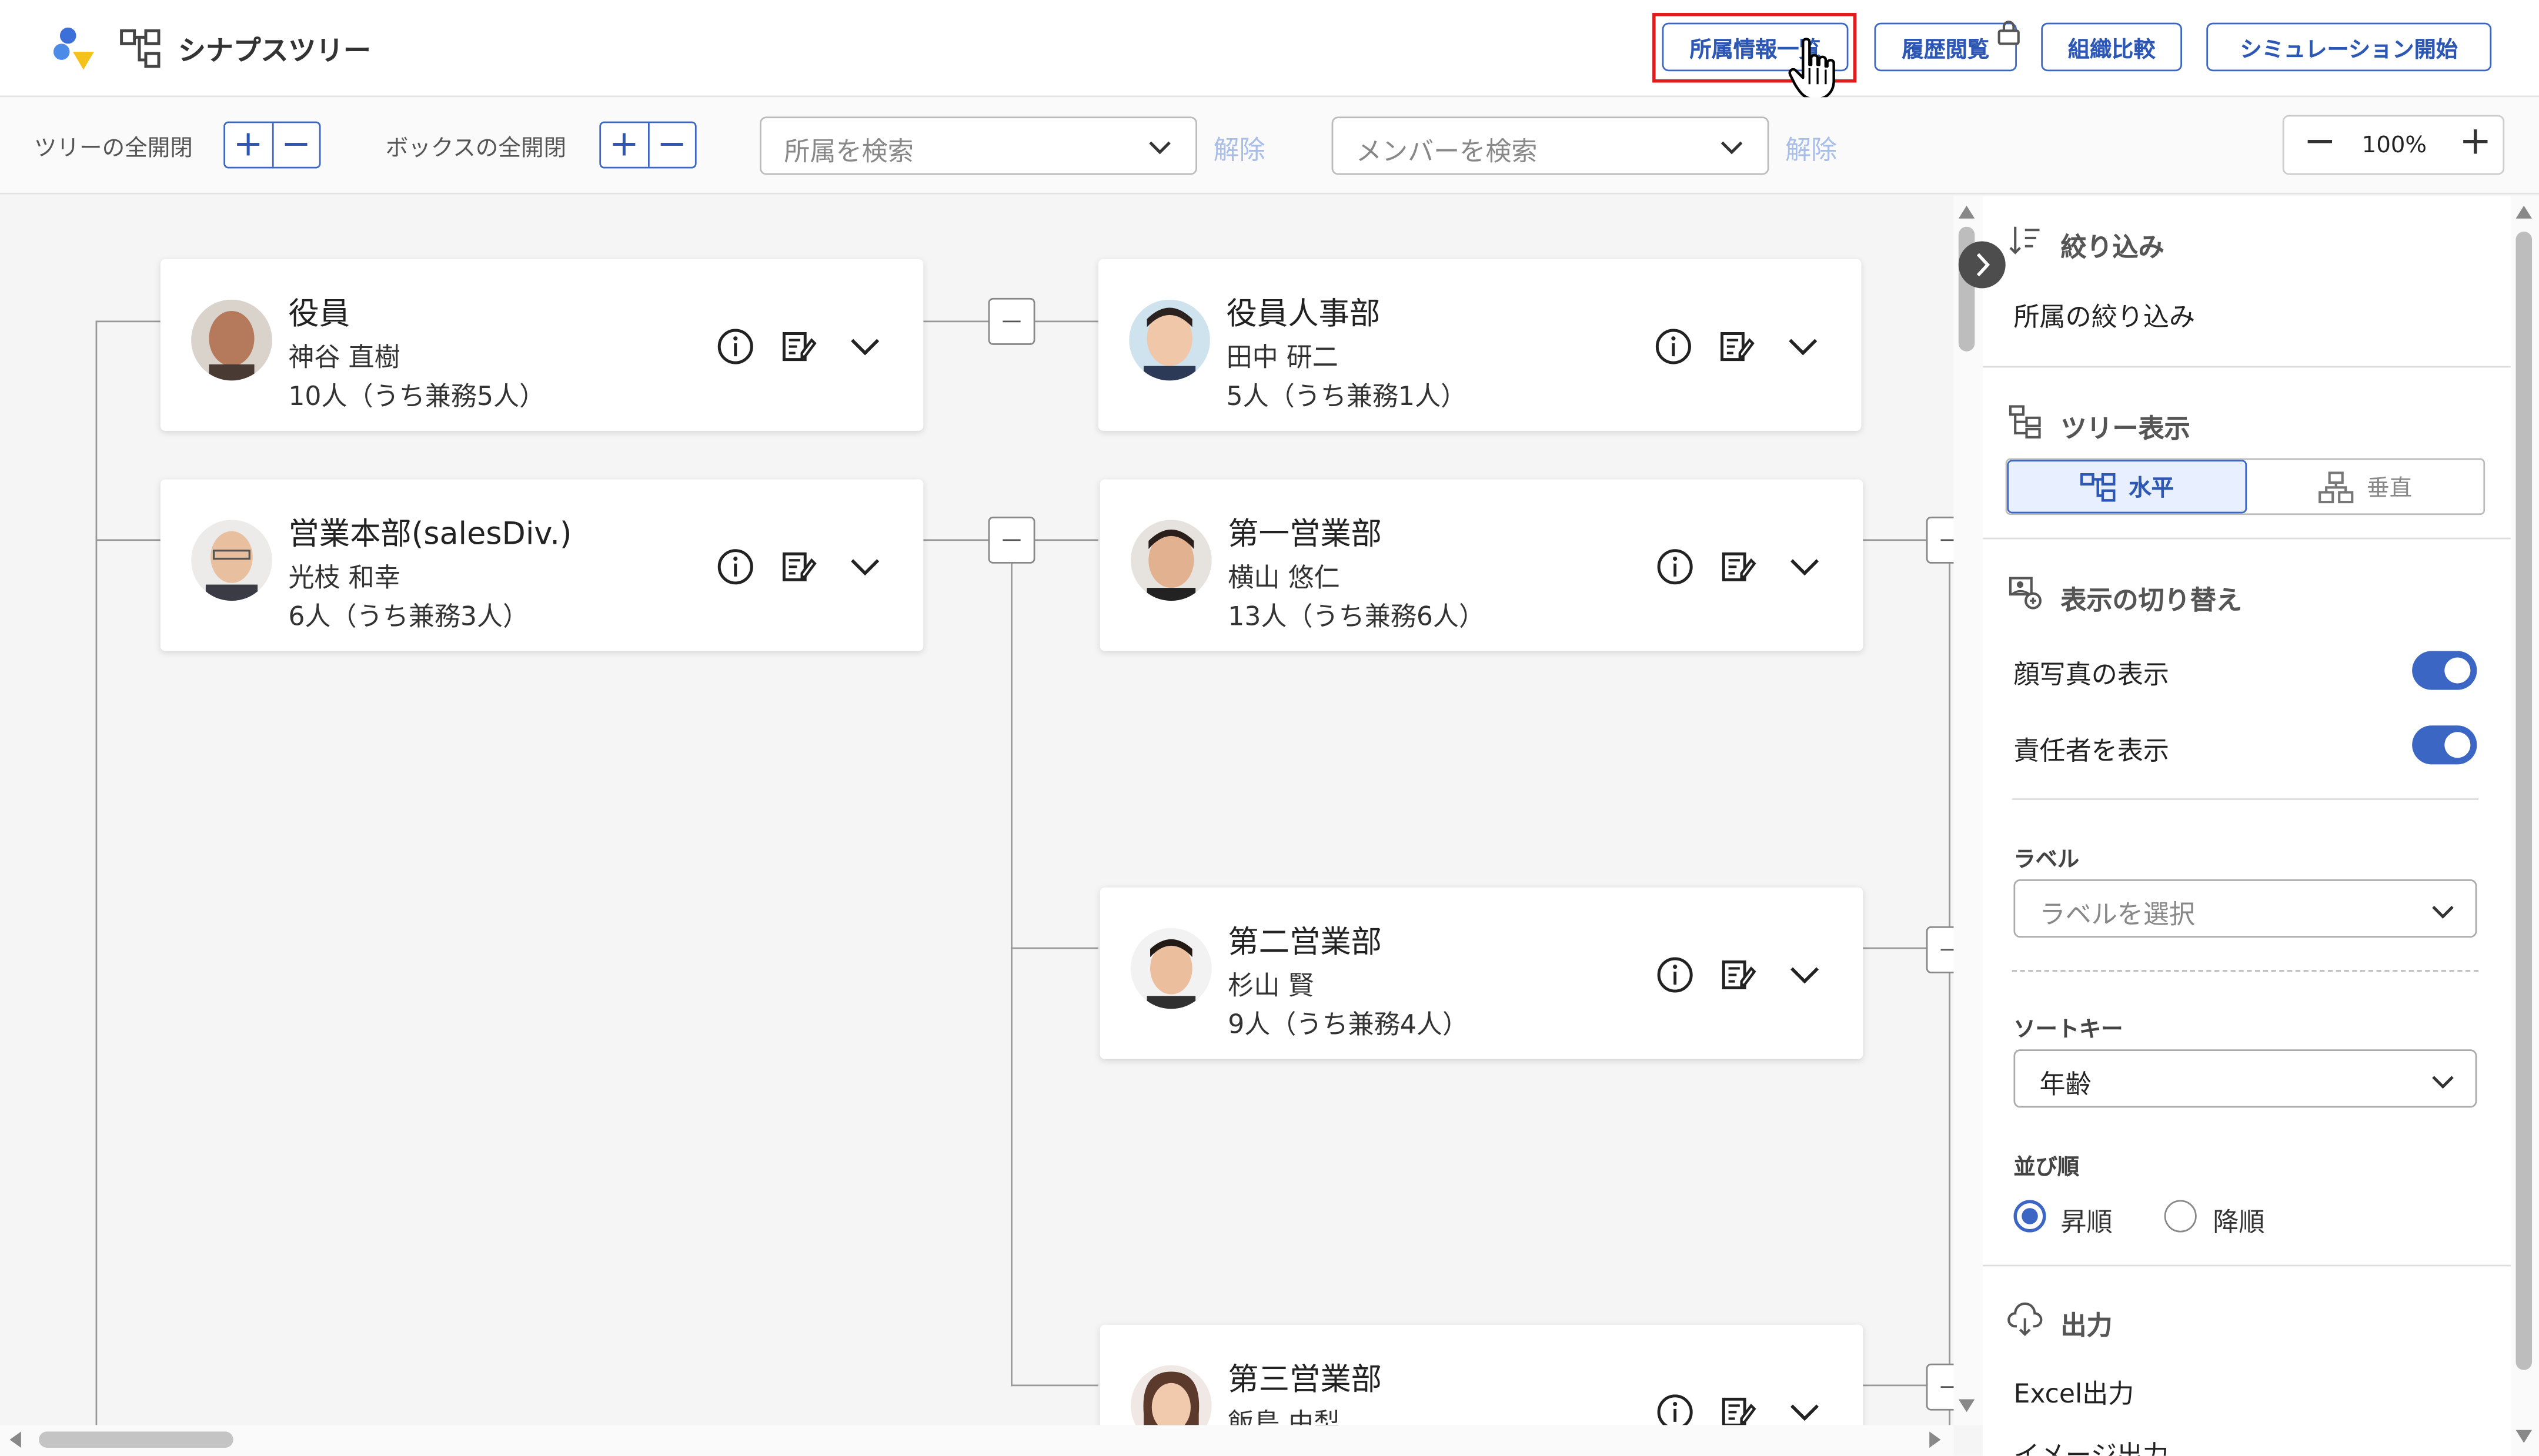  I want to click on zoom-out-button: −, so click(2320, 141).